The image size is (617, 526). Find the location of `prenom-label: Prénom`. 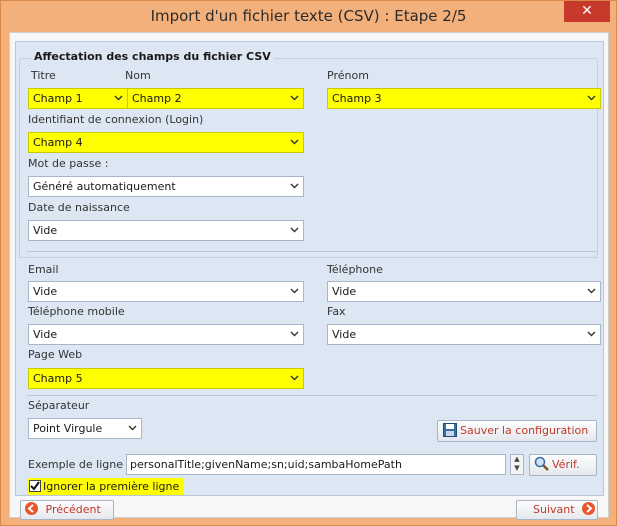

prenom-label: Prénom is located at coordinates (348, 75).